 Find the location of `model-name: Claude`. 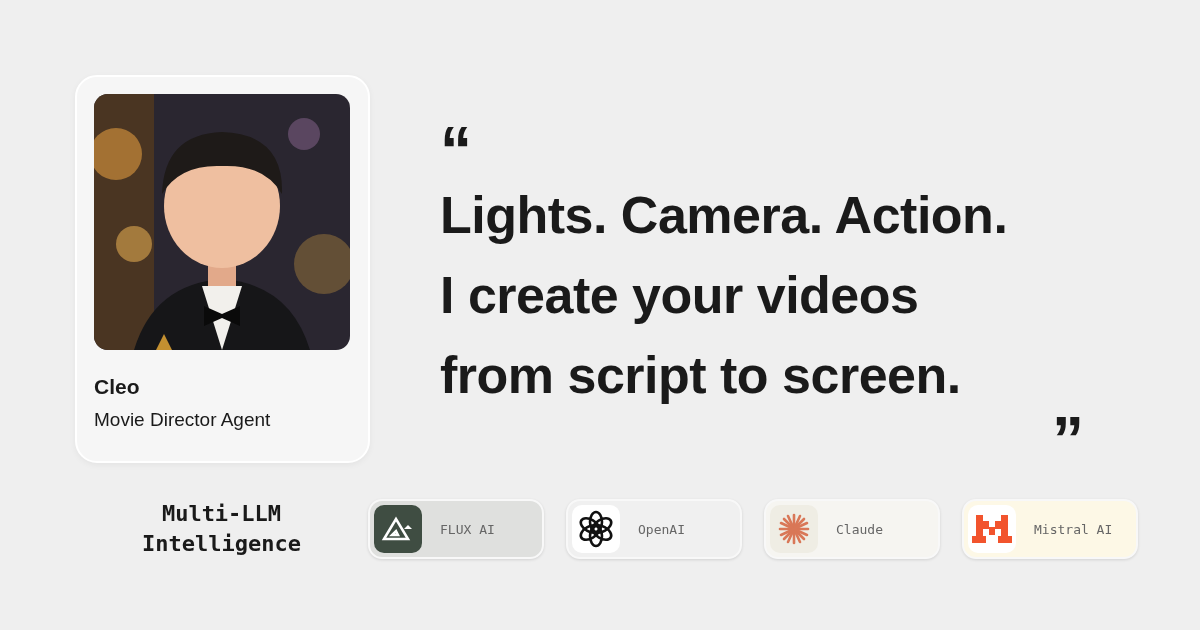

model-name: Claude is located at coordinates (859, 529).